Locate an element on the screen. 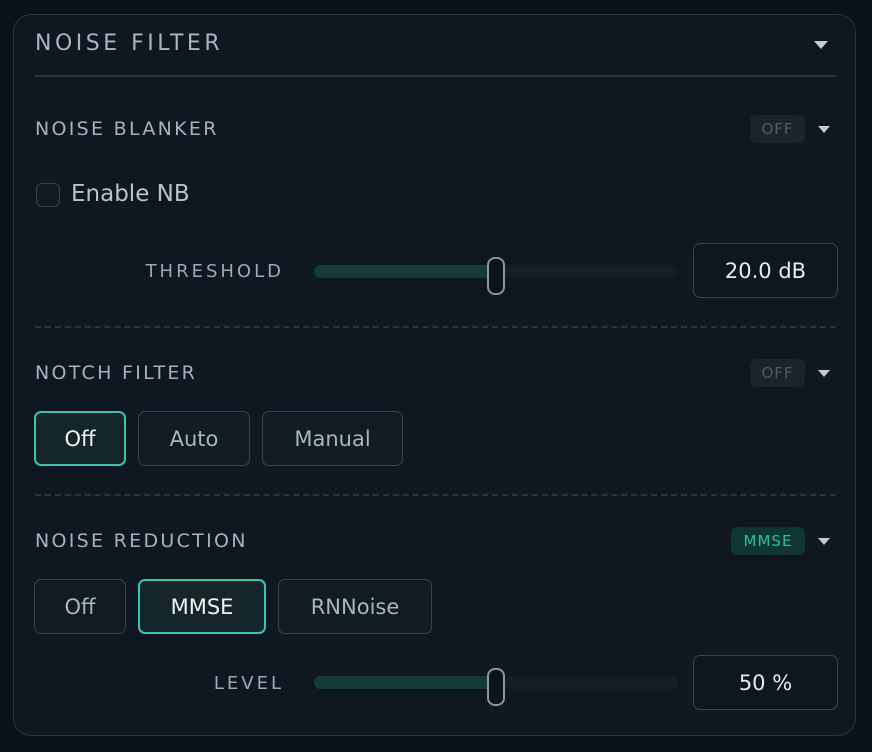  notch-filter-title: NOTCH FILTER is located at coordinates (116, 373).